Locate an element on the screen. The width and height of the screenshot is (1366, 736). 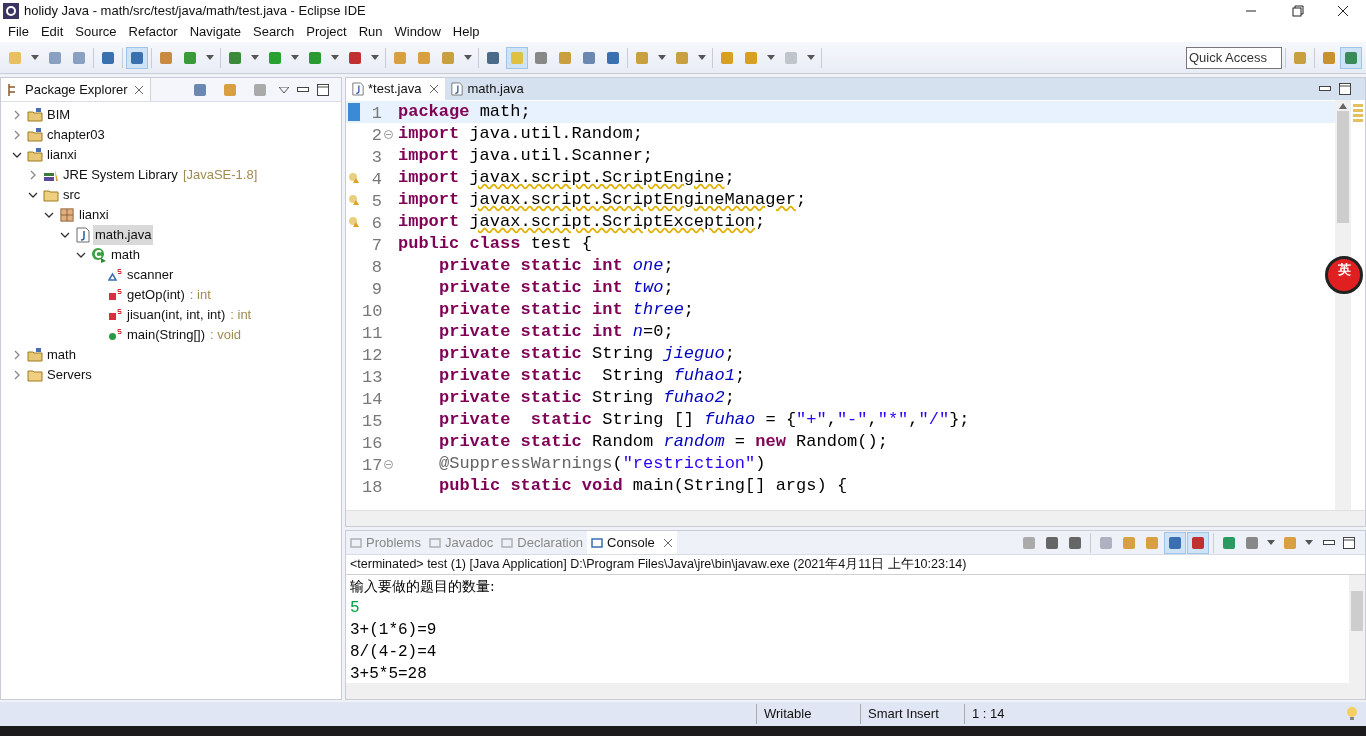
static-field-icon is located at coordinates (115, 275).